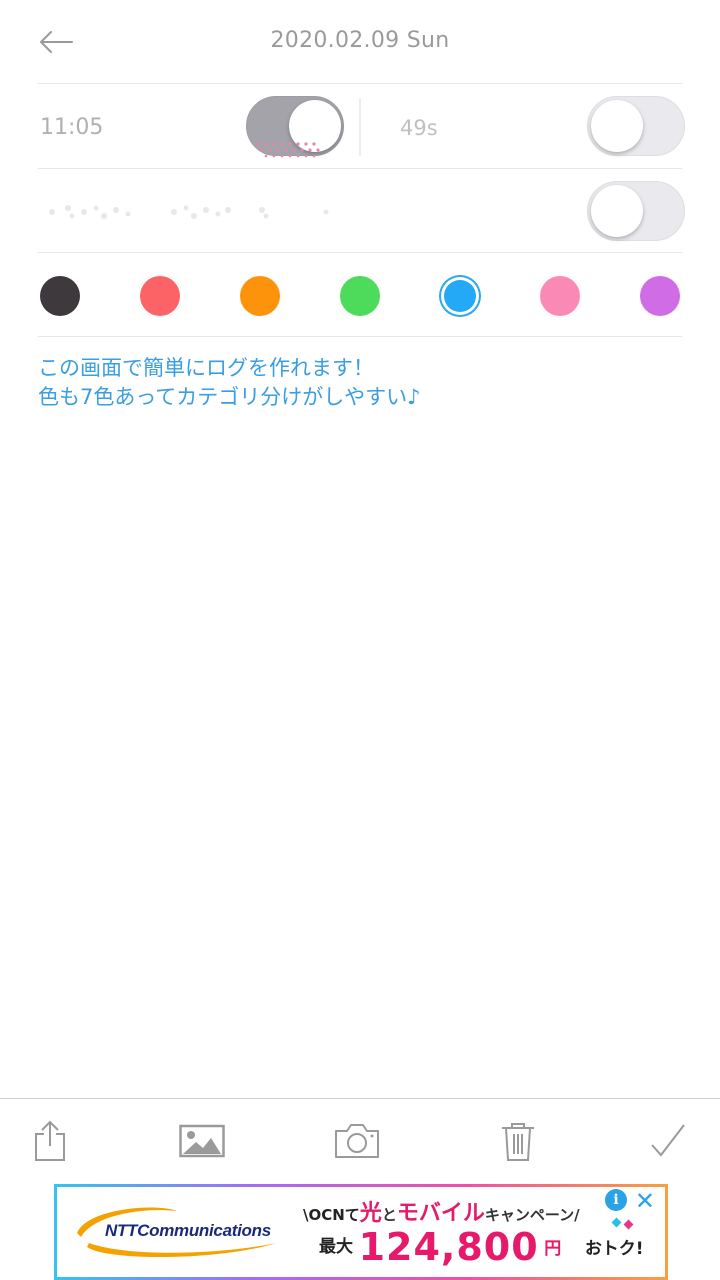  Describe the element at coordinates (360, 127) in the screenshot. I see `vertical-separator` at that location.